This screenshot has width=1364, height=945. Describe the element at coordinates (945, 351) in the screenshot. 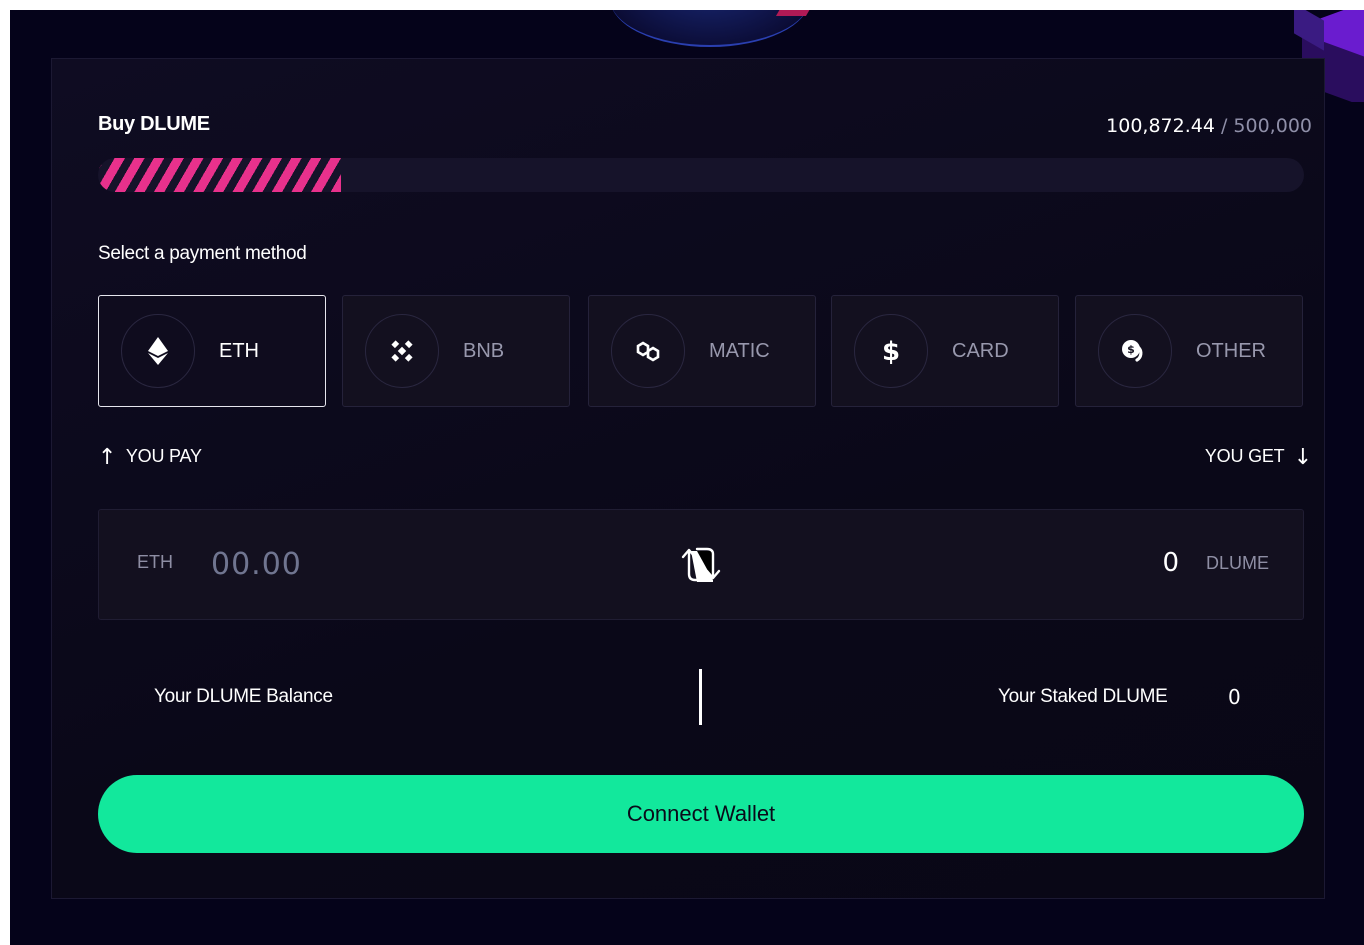

I see `payment-method-card: $ CARD` at that location.